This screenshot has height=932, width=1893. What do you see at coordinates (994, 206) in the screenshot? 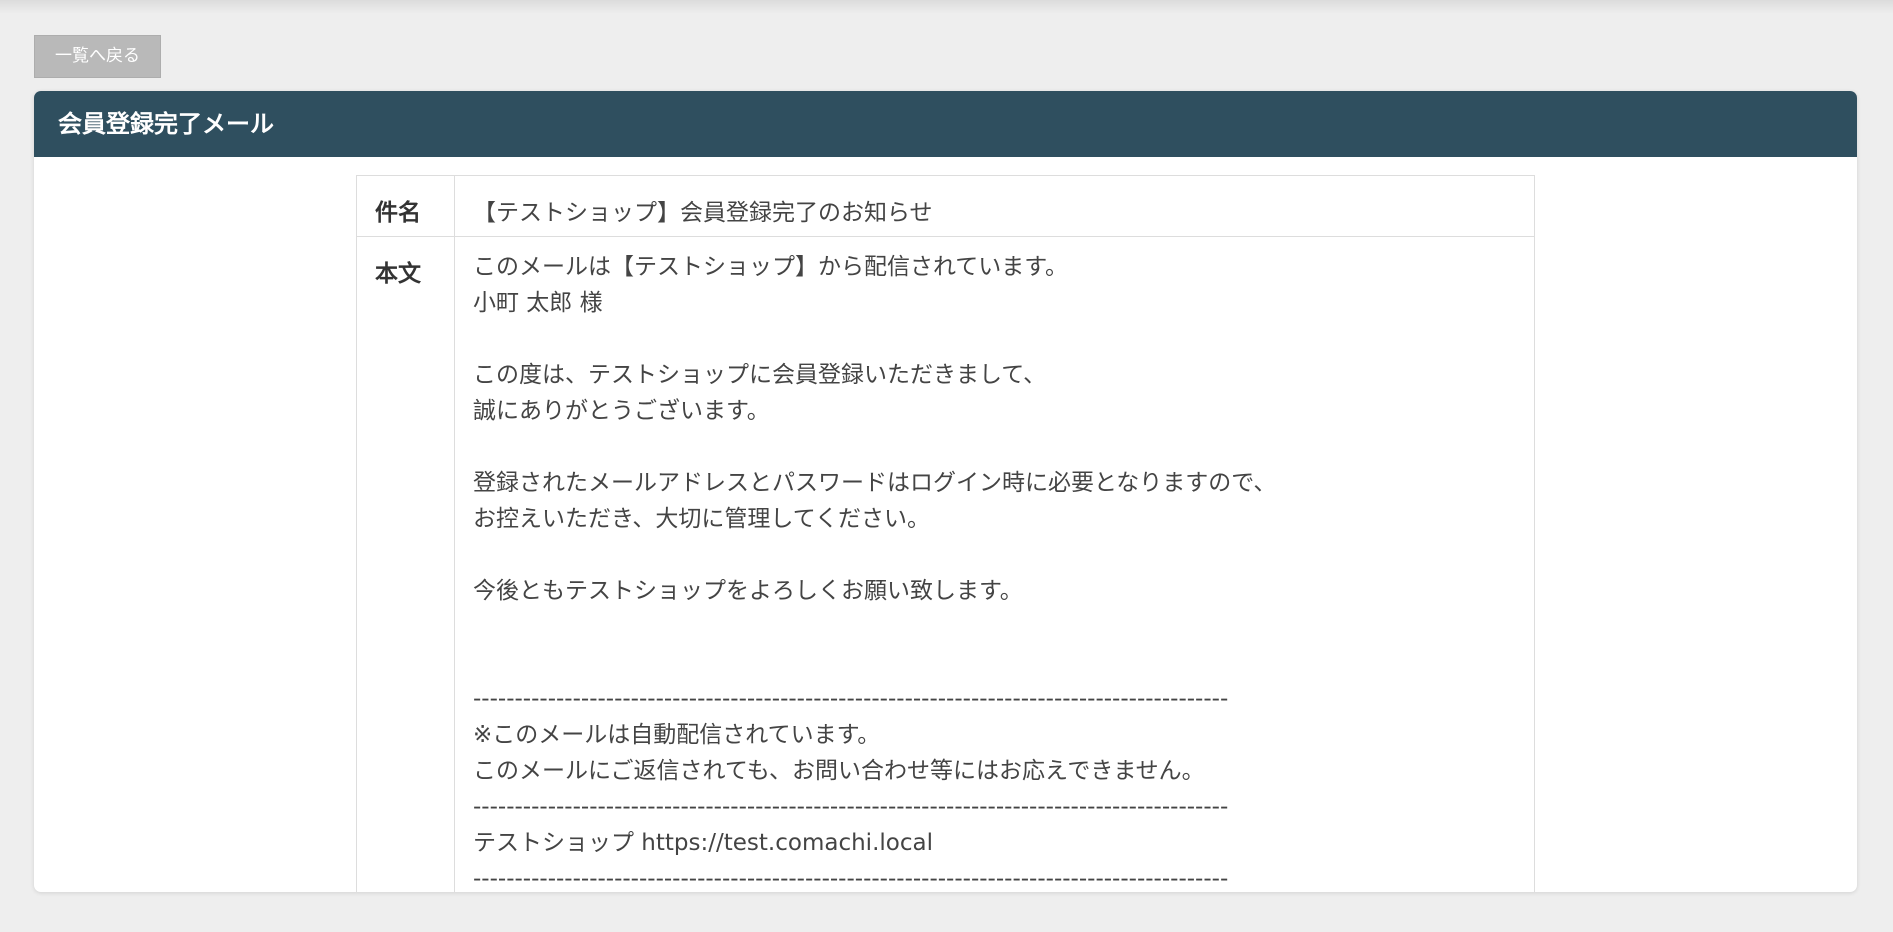
I see `subject-value: 【テストショップ】会員登録完了のお知らせ` at bounding box center [994, 206].